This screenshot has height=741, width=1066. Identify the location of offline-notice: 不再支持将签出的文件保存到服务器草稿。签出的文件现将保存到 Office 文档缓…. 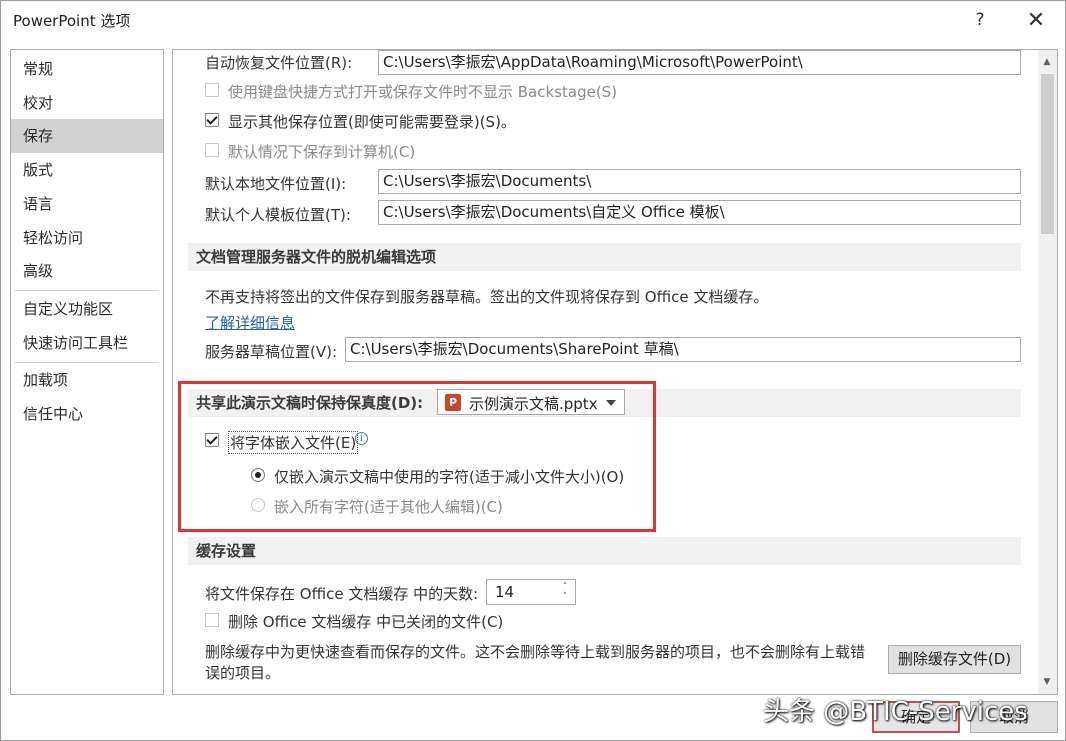
(487, 297).